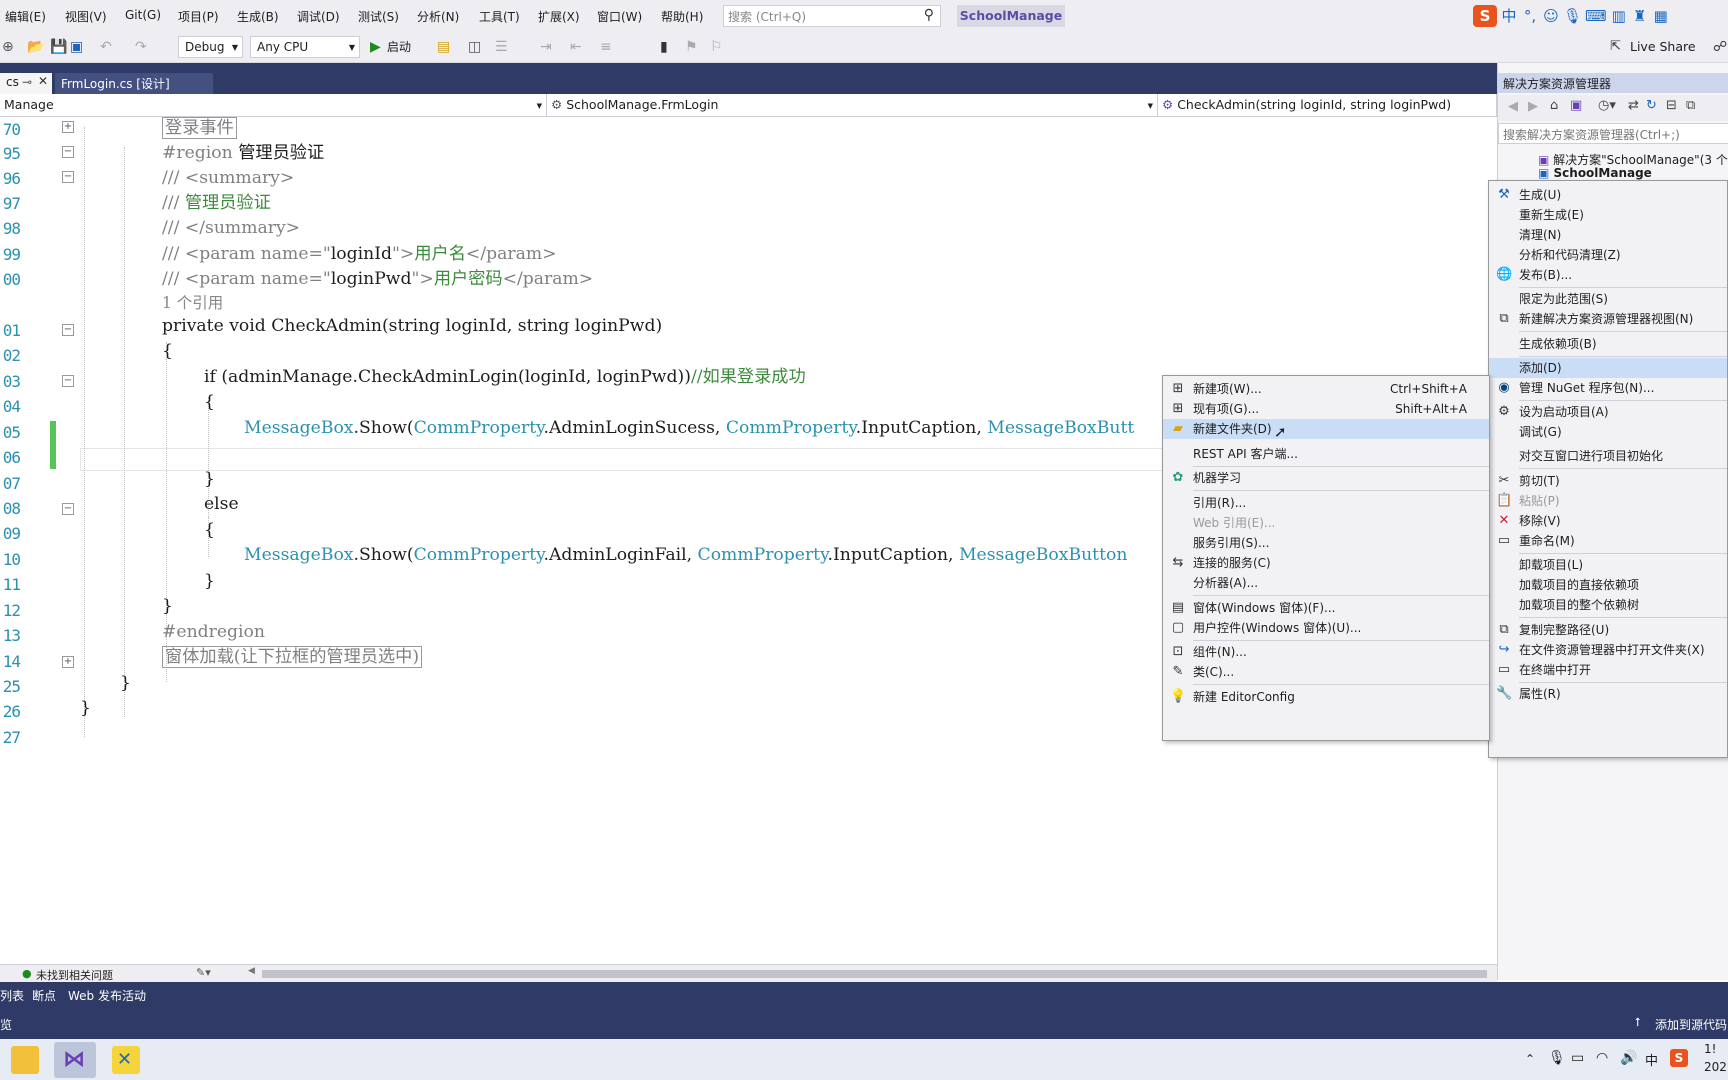  I want to click on feedback-icon: ☍, so click(1720, 47).